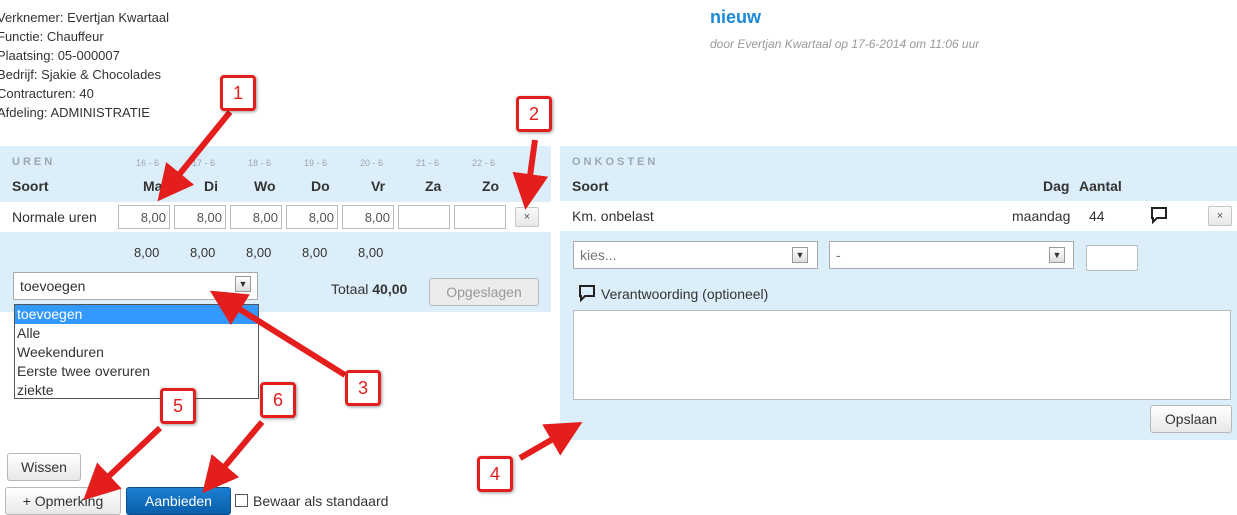 Image resolution: width=1237 pixels, height=515 pixels. I want to click on hour-input-do, so click(312, 217).